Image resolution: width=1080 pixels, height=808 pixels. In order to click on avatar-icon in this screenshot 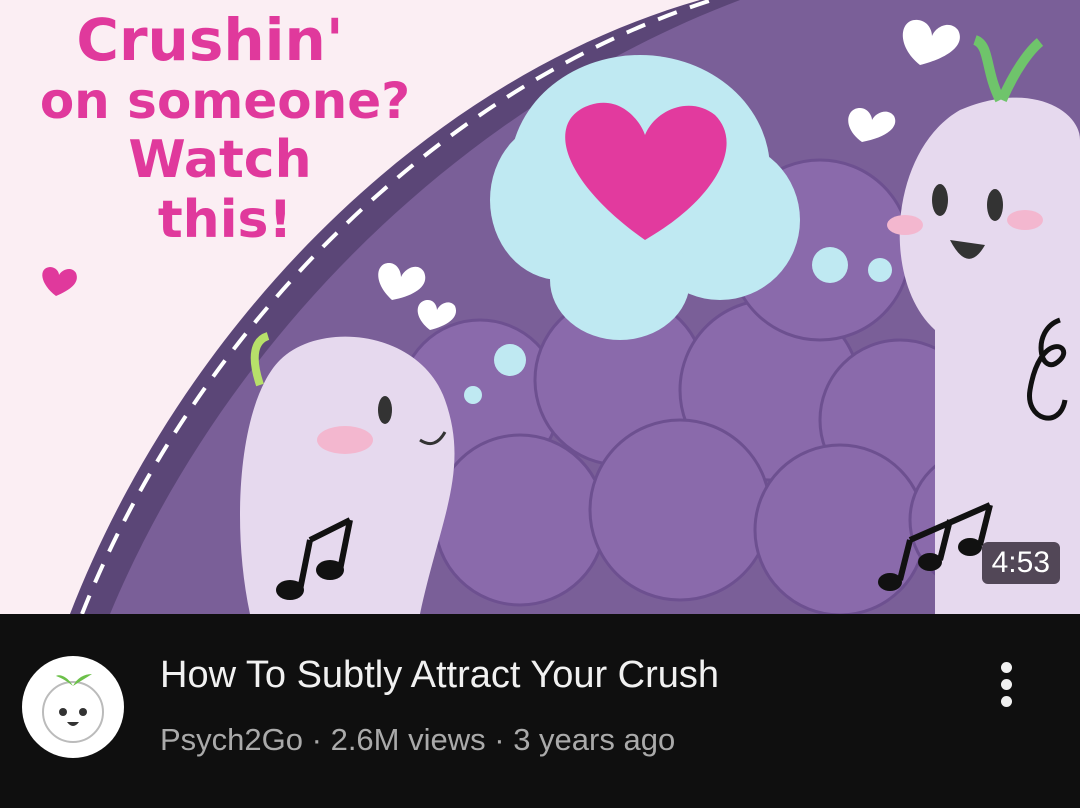, I will do `click(73, 708)`.